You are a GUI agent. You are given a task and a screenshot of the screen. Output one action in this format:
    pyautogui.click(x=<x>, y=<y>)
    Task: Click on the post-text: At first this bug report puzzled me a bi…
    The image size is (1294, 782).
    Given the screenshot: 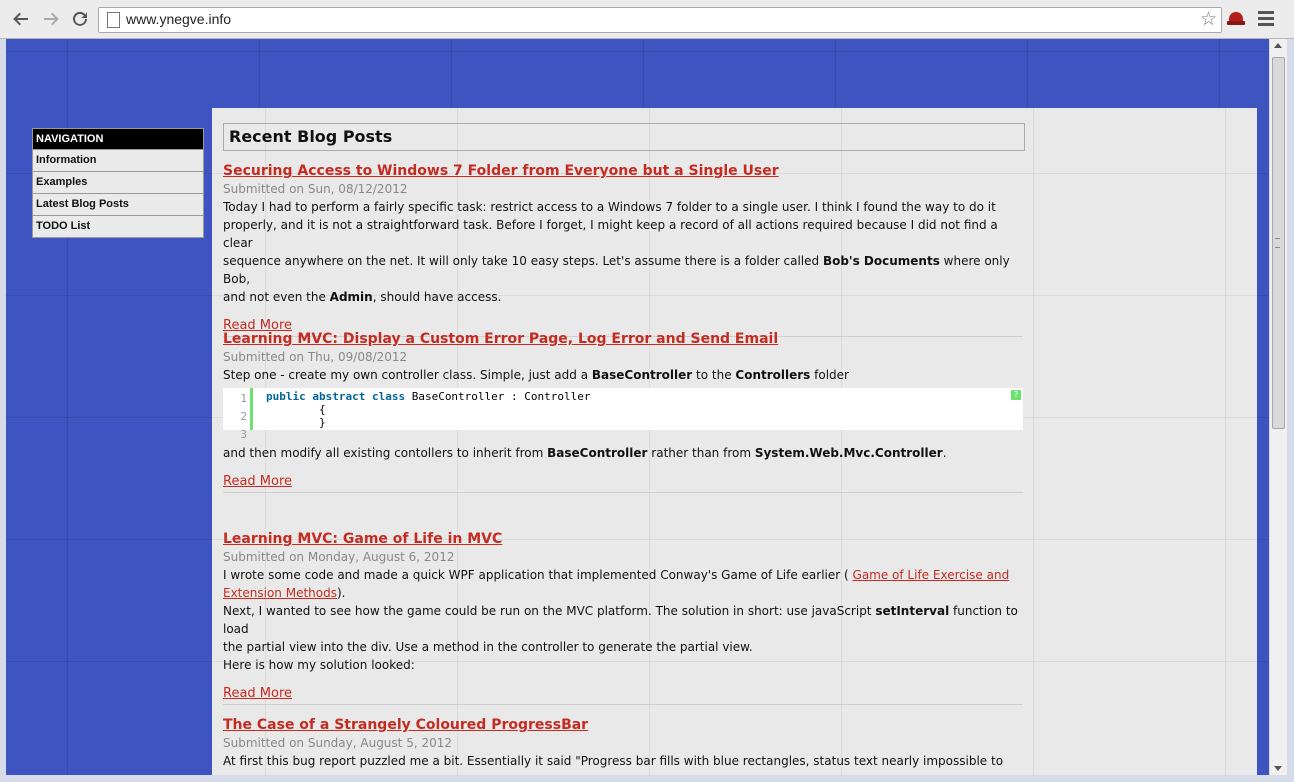 What is the action you would take?
    pyautogui.click(x=613, y=761)
    